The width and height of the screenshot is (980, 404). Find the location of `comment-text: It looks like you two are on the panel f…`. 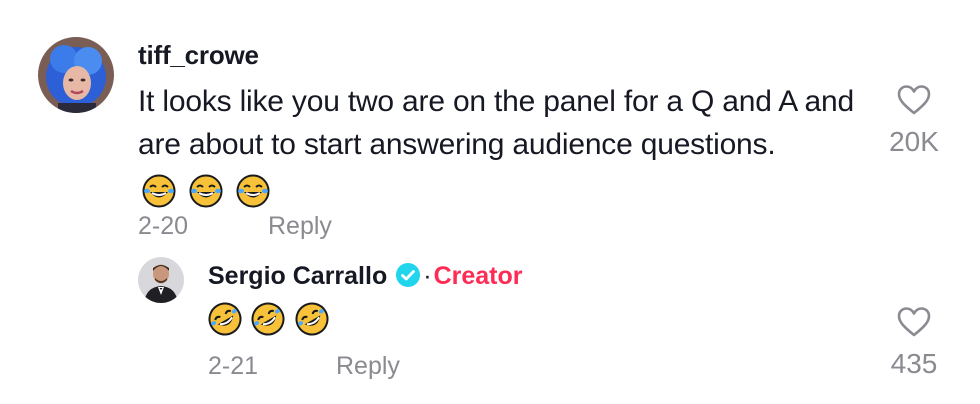

comment-text: It looks like you two are on the panel f… is located at coordinates (496, 123).